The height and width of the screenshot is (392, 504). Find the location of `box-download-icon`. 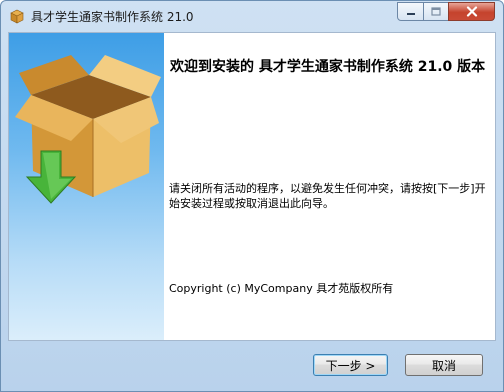

box-download-icon is located at coordinates (88, 129).